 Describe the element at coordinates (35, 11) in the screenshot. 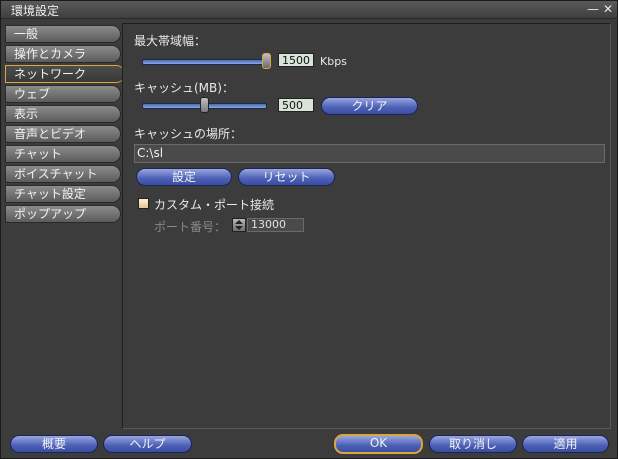

I see `window-title: 環境設定` at that location.